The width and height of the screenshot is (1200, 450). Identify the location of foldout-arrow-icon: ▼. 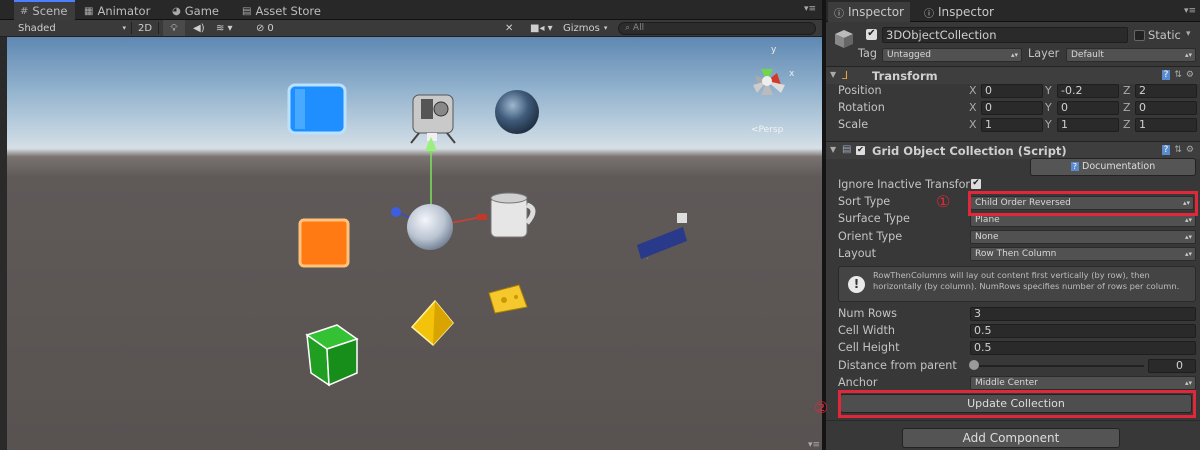
(833, 149).